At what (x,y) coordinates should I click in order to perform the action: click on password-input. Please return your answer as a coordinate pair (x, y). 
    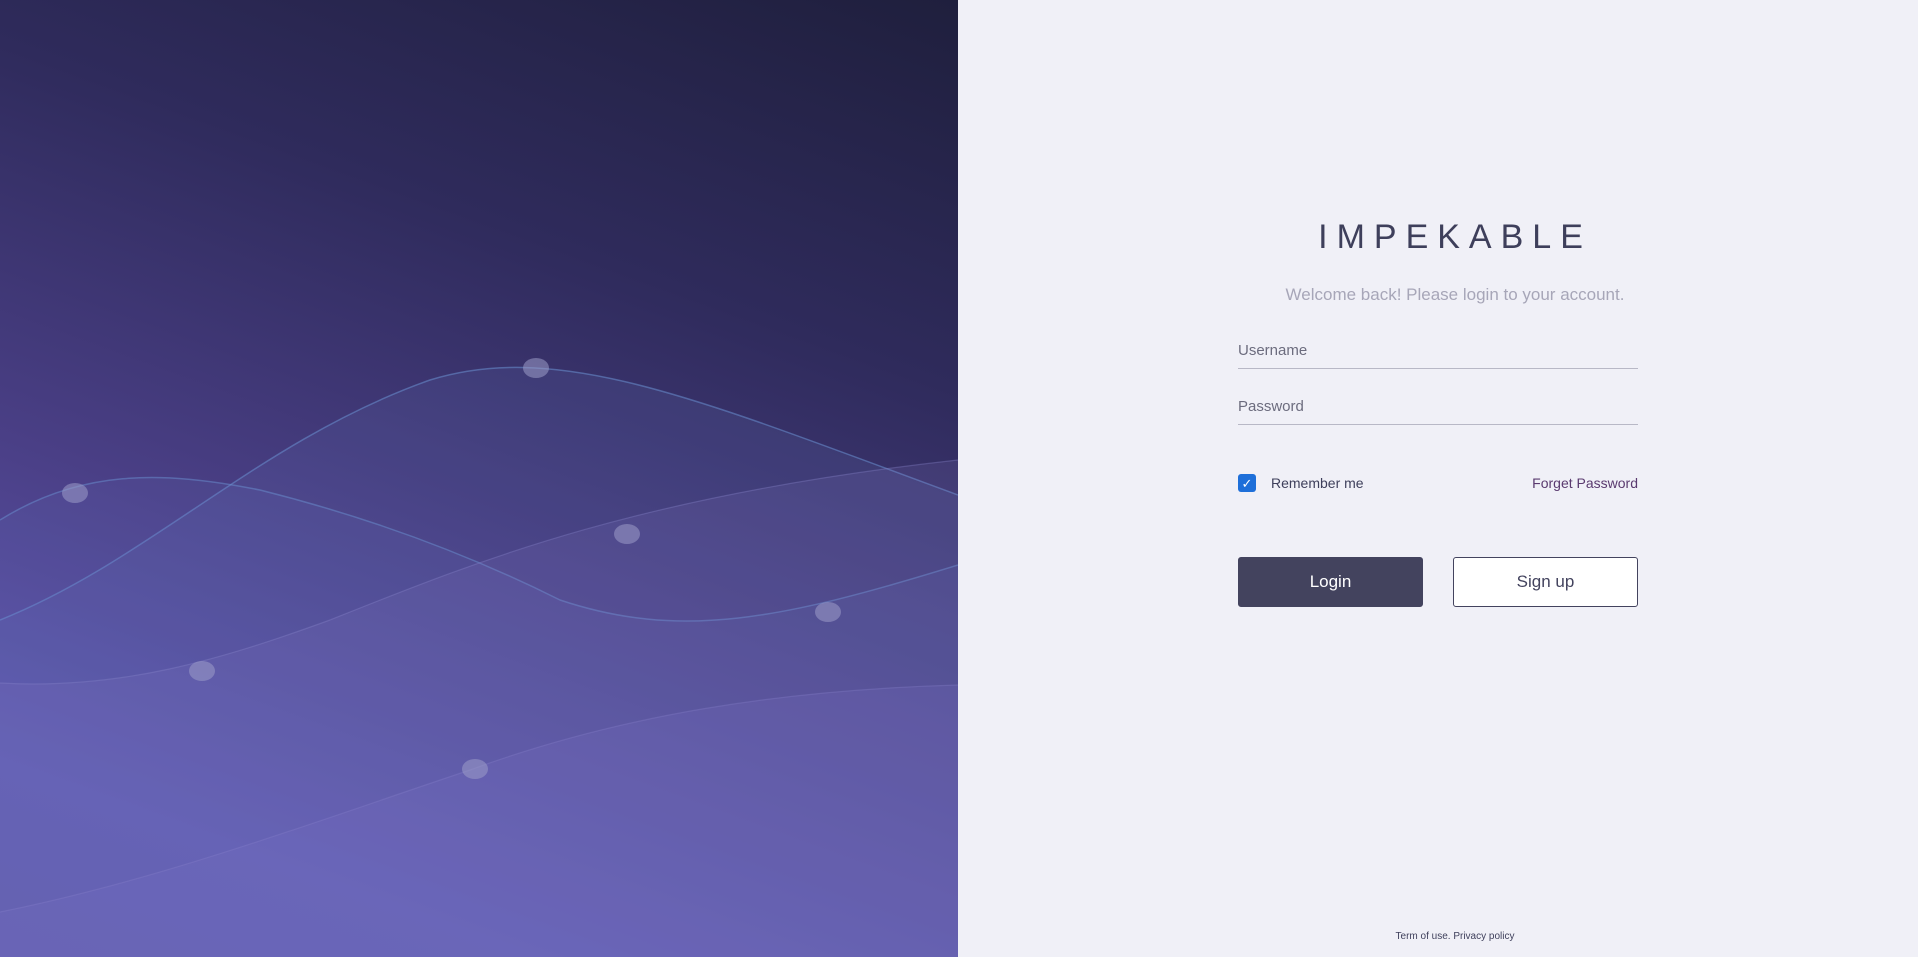
    Looking at the image, I should click on (1438, 403).